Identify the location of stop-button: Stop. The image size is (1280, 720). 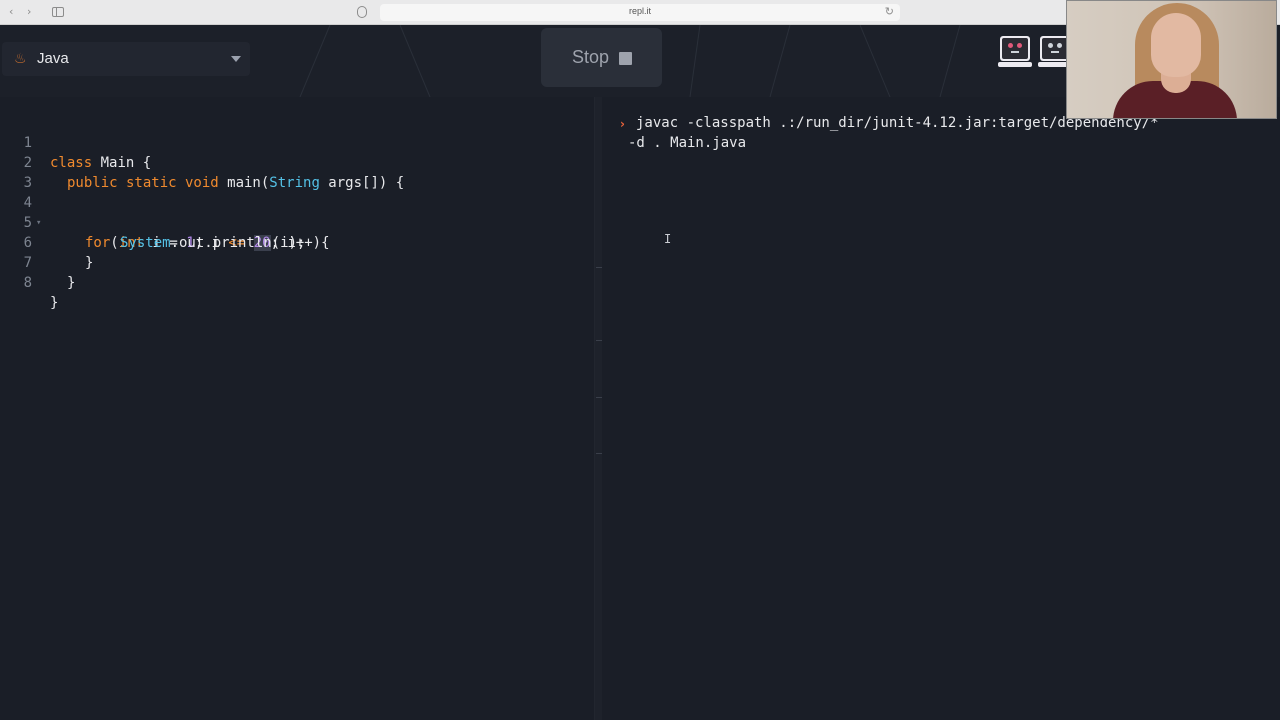
(601, 57).